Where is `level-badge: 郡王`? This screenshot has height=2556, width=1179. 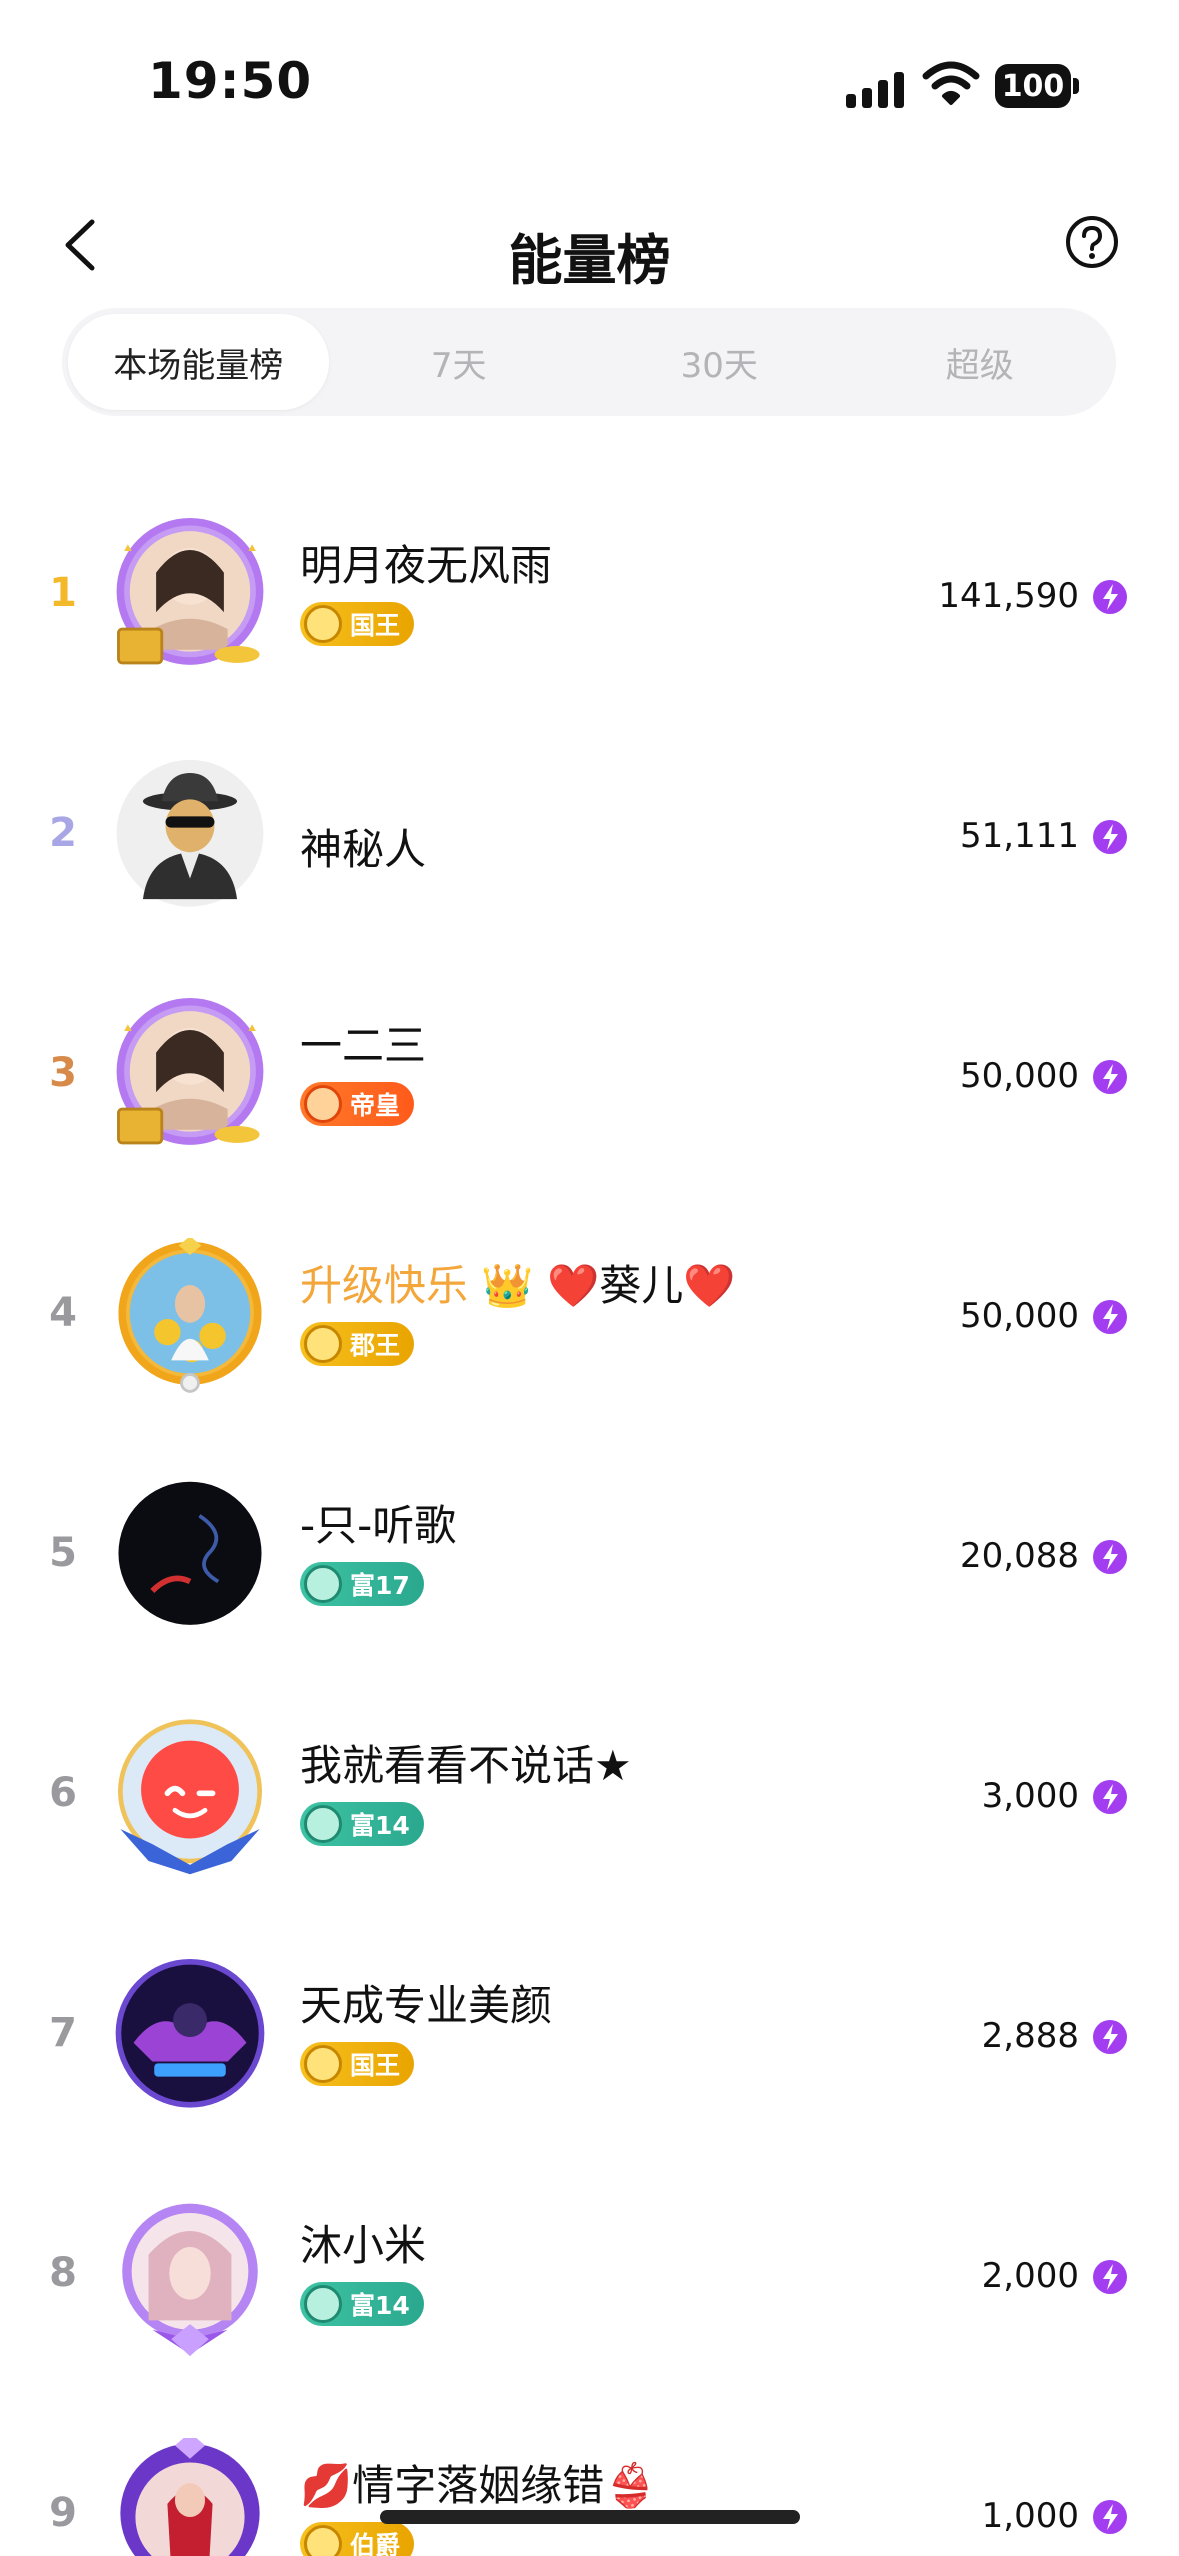
level-badge: 郡王 is located at coordinates (357, 1344).